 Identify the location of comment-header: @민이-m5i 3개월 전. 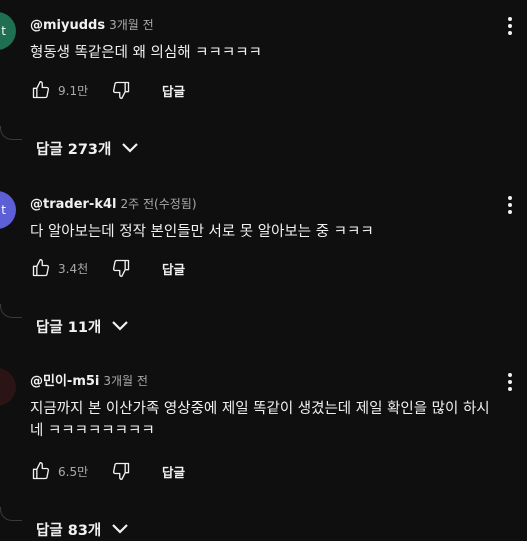
(89, 380).